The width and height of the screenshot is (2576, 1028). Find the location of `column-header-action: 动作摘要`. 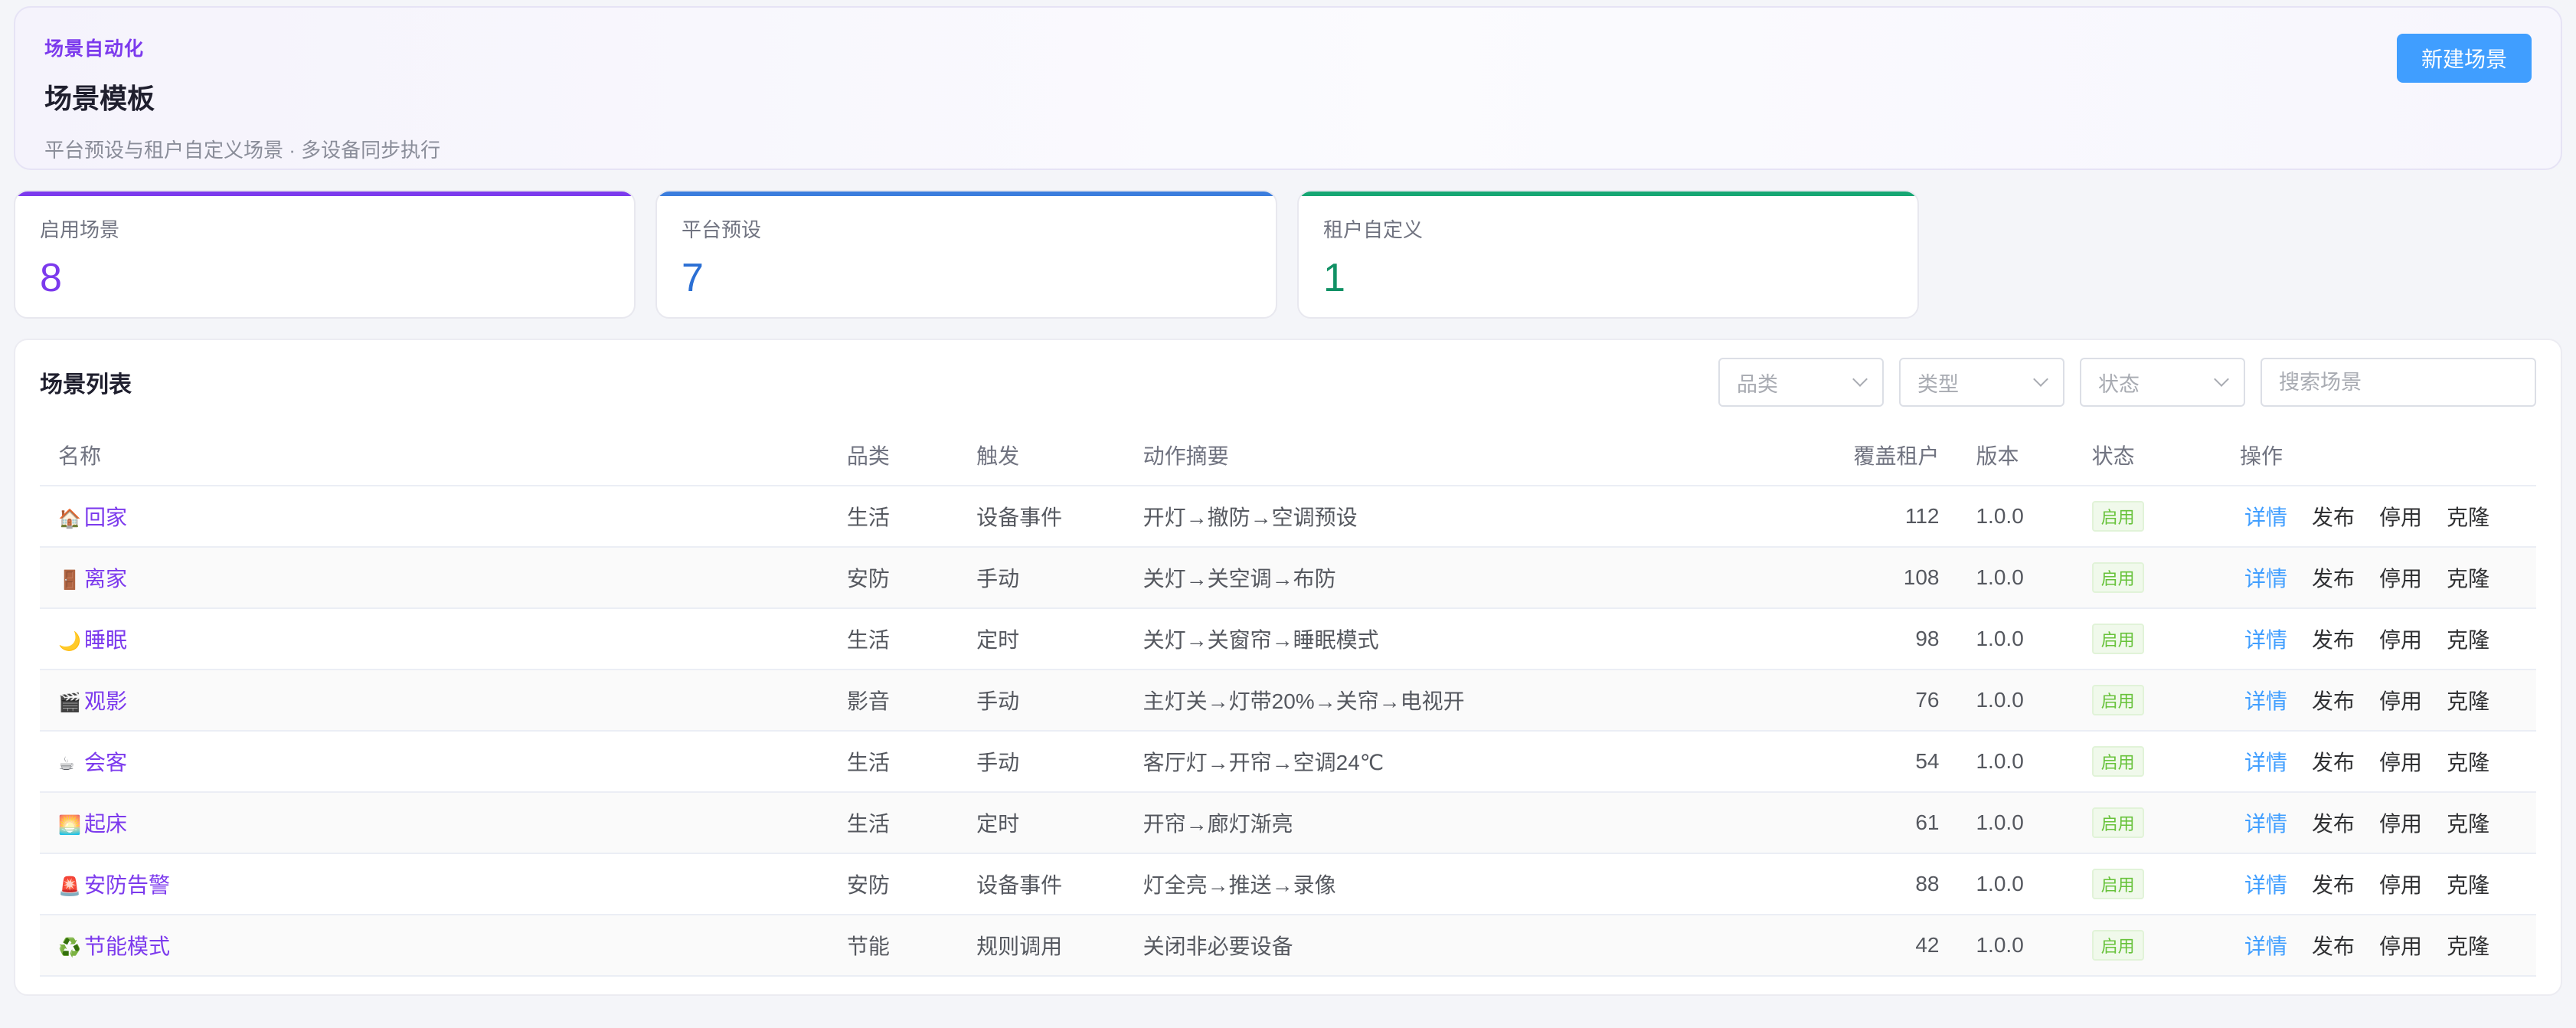

column-header-action: 动作摘要 is located at coordinates (1467, 455).